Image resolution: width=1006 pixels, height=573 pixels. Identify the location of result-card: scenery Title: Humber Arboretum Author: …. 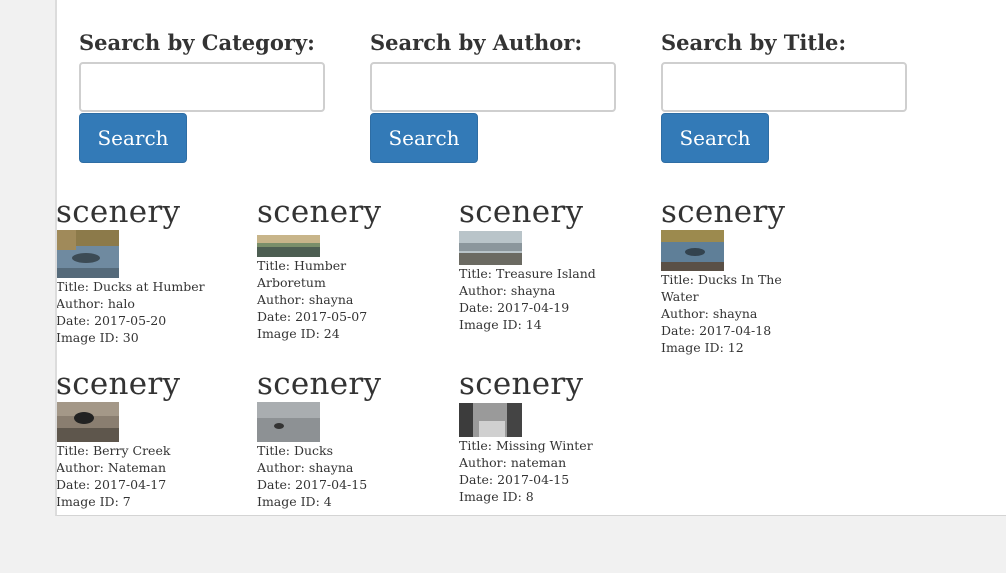
(352, 268).